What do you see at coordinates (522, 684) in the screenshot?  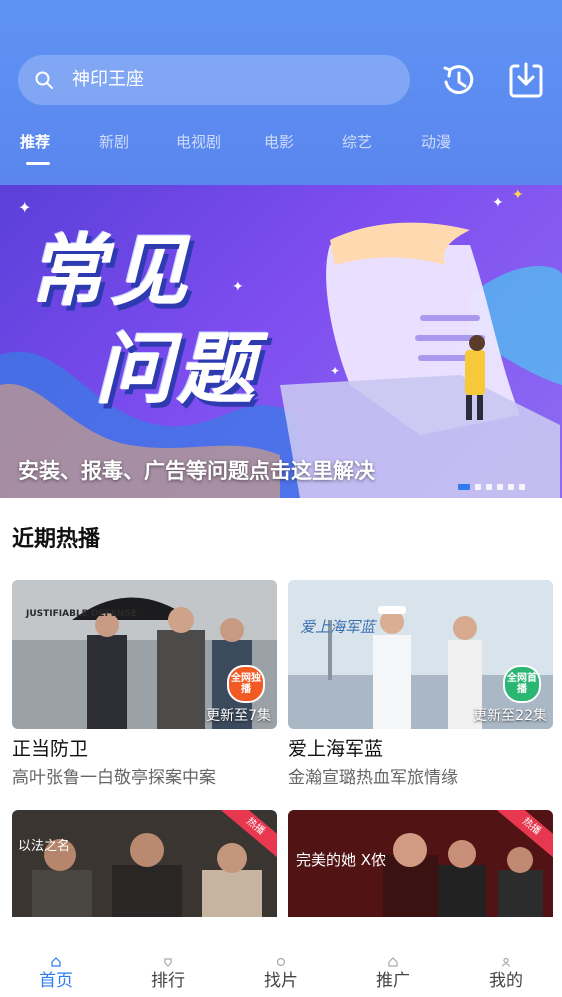 I see `premiere-badge: 全网首播` at bounding box center [522, 684].